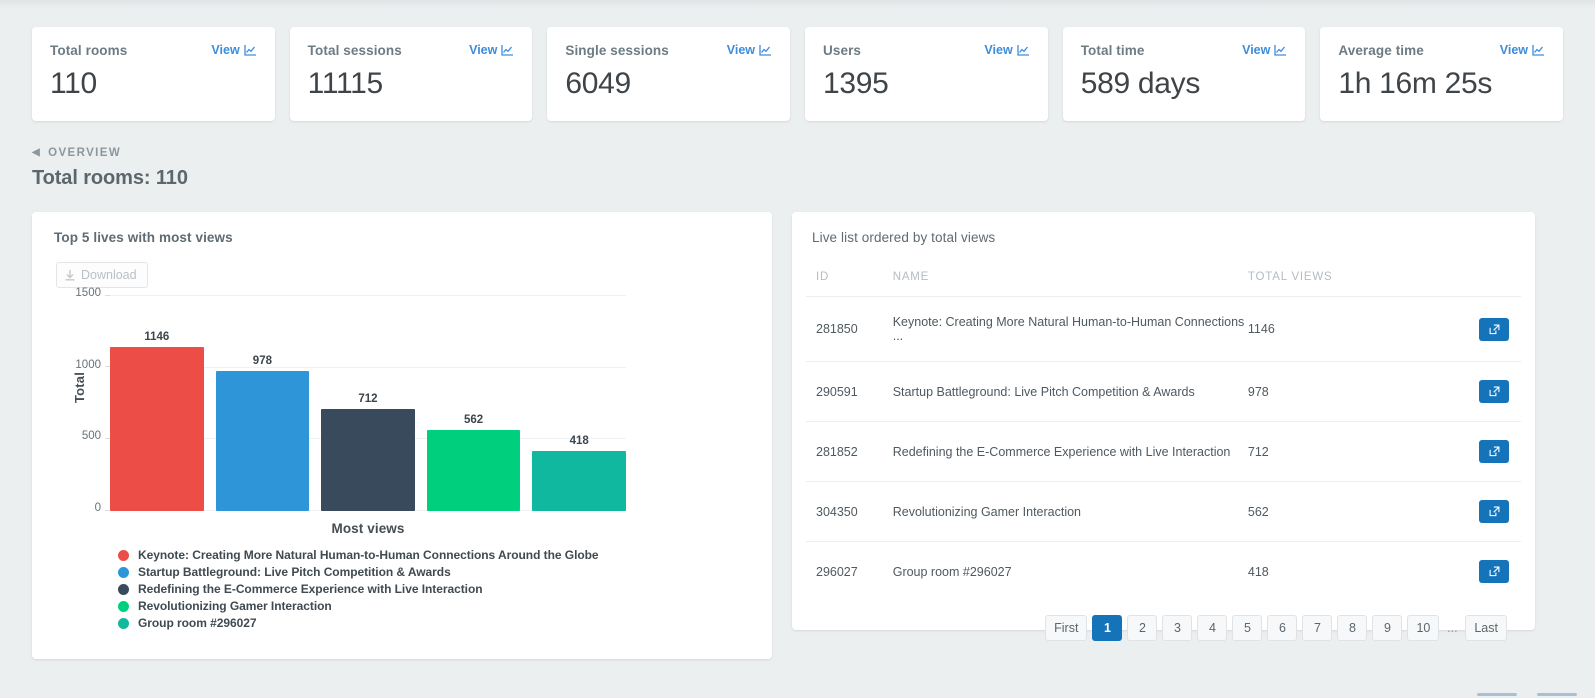 The height and width of the screenshot is (698, 1595). I want to click on cell-name: Revolutionizing Gamer Interaction, so click(1070, 511).